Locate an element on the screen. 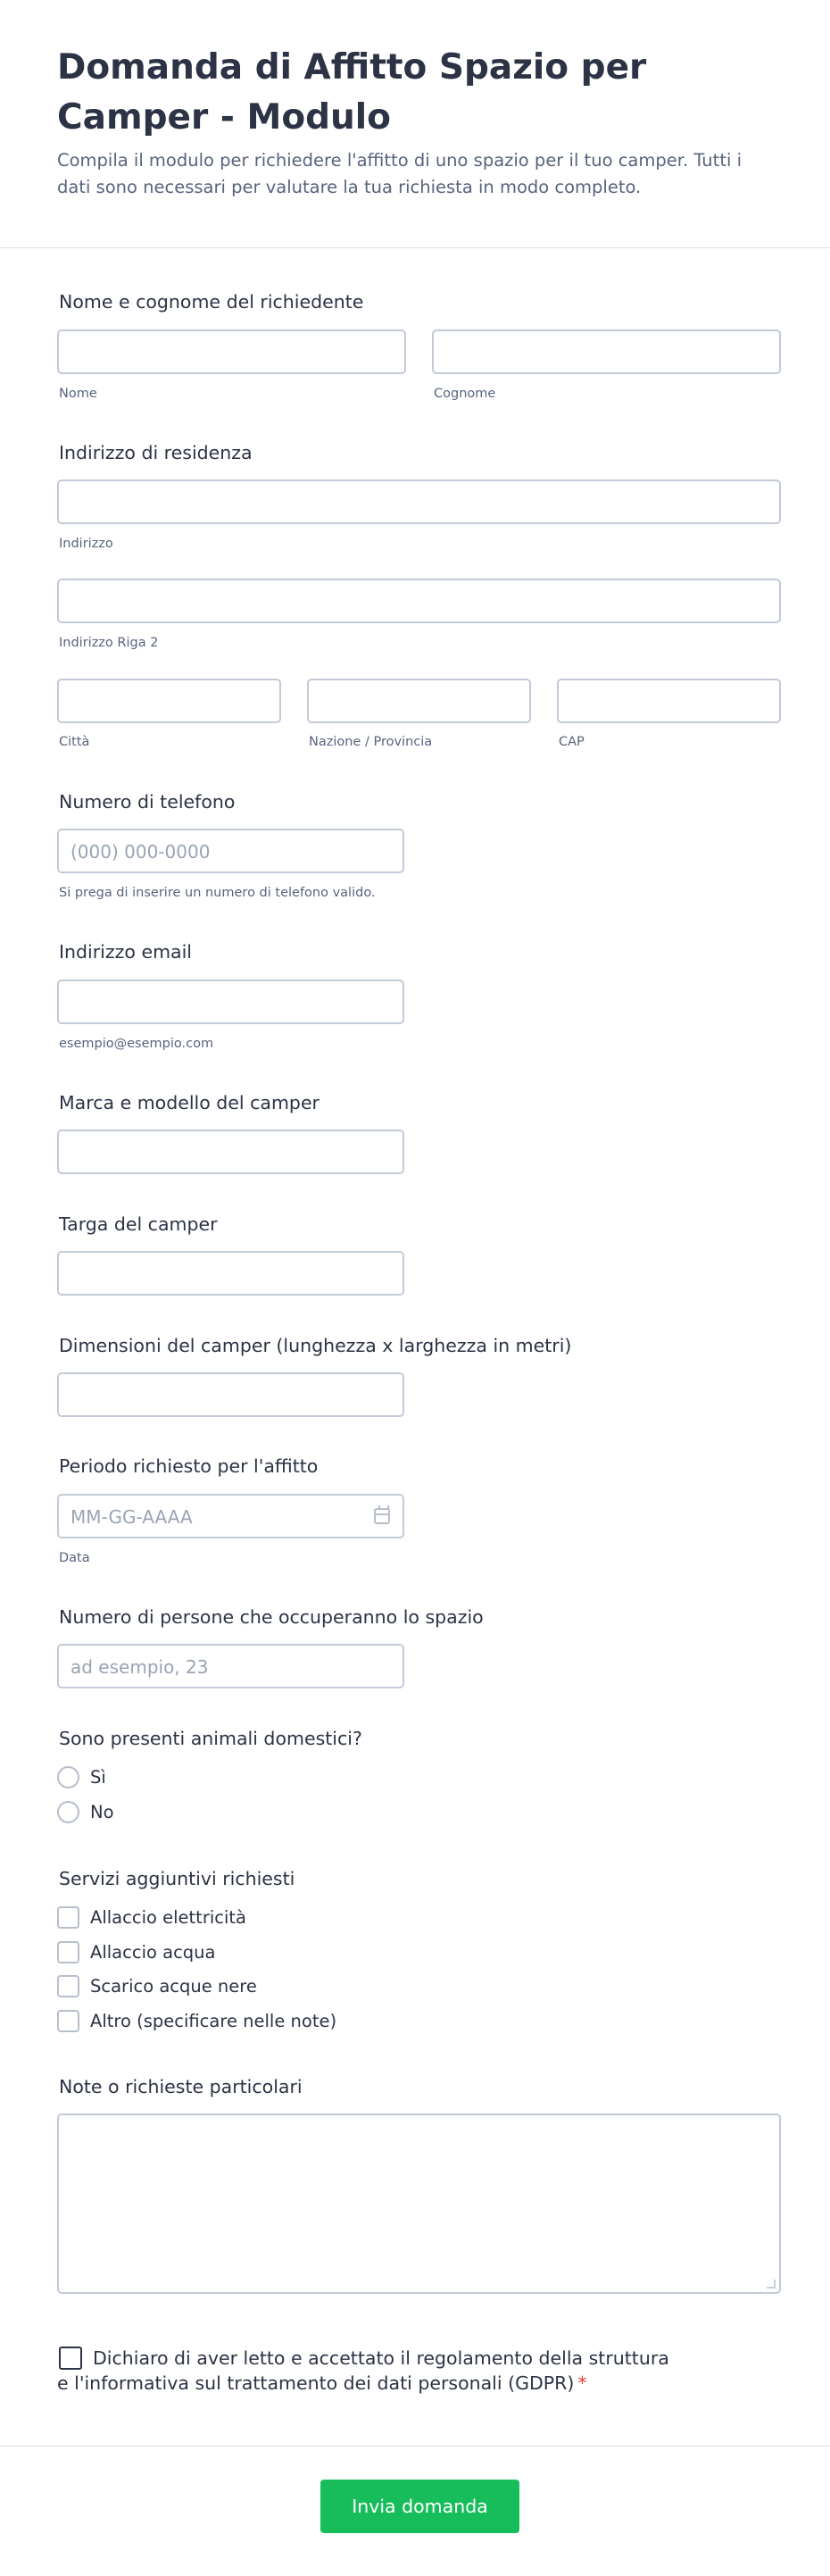 This screenshot has width=830, height=2576. state-sublabel: Nazione / Provincia is located at coordinates (371, 742).